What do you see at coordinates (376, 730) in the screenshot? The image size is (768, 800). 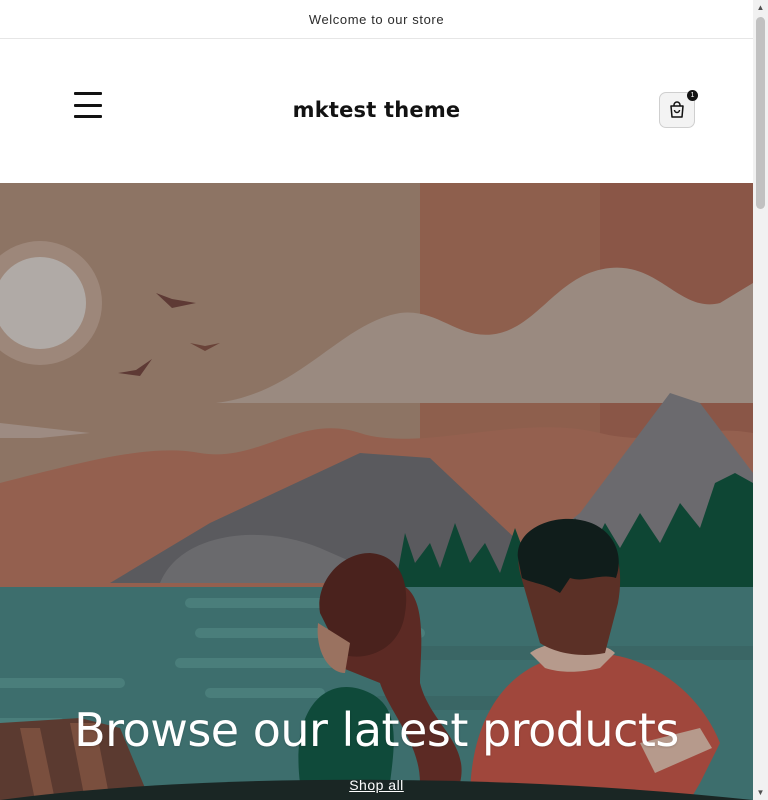 I see `hero-title: Browse our latest products` at bounding box center [376, 730].